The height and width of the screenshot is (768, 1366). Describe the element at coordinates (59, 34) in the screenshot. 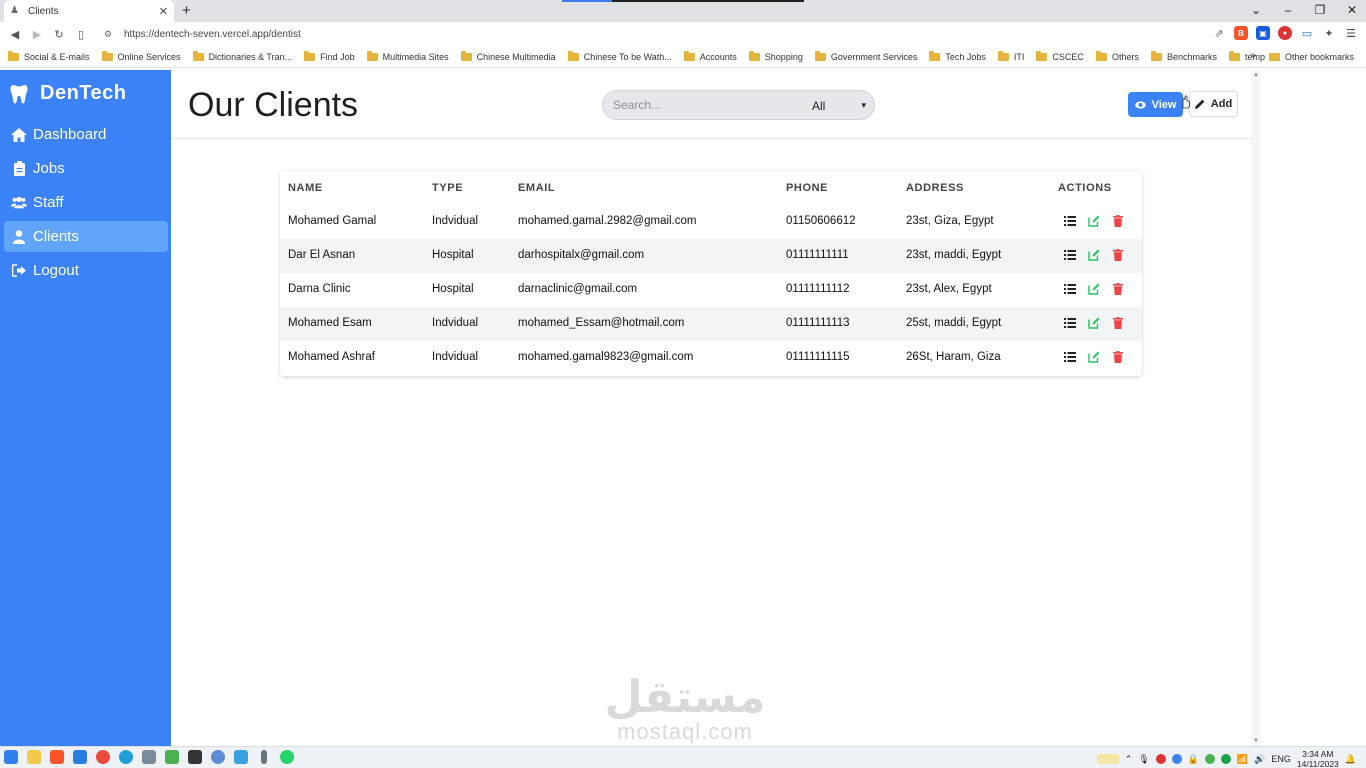

I see `reload-icon: ↻` at that location.